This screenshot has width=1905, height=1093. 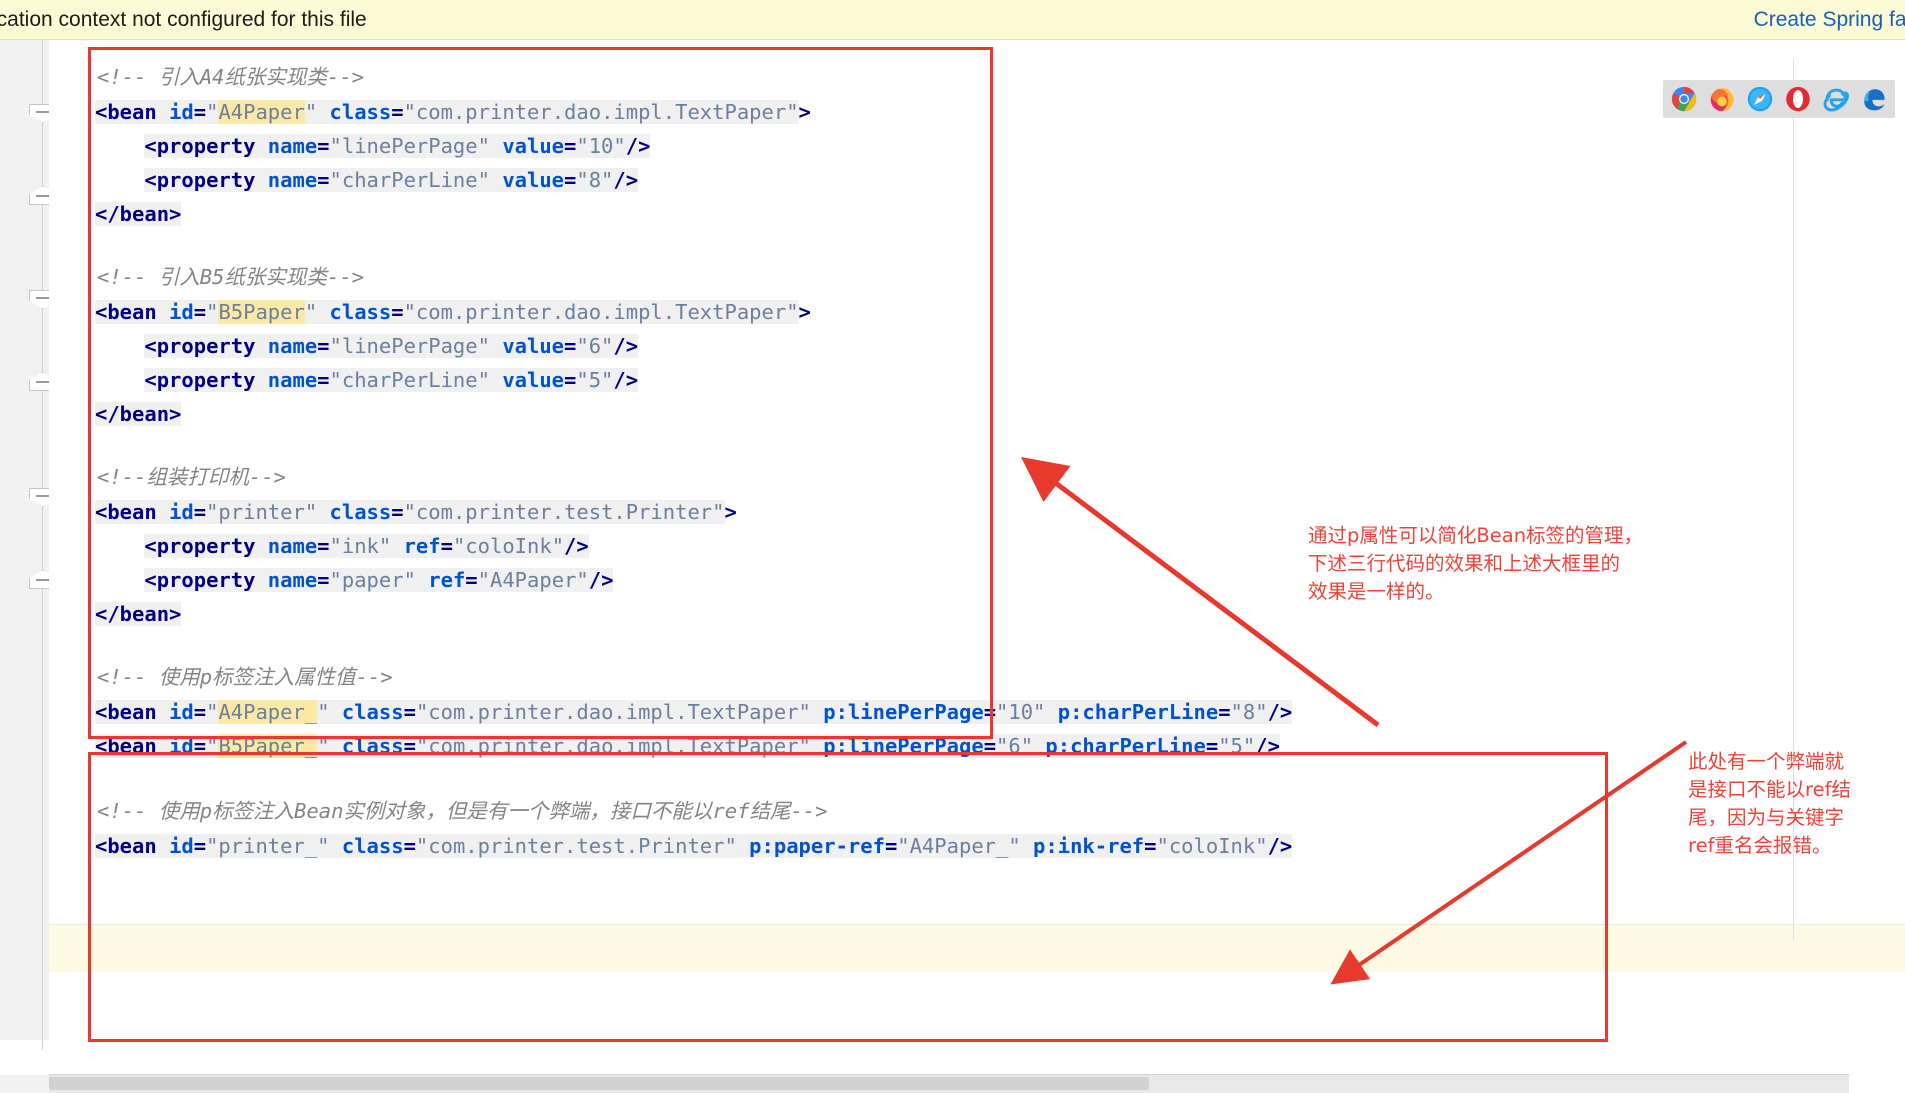 I want to click on code-line-bean-b5-close: </bean>, so click(x=138, y=414).